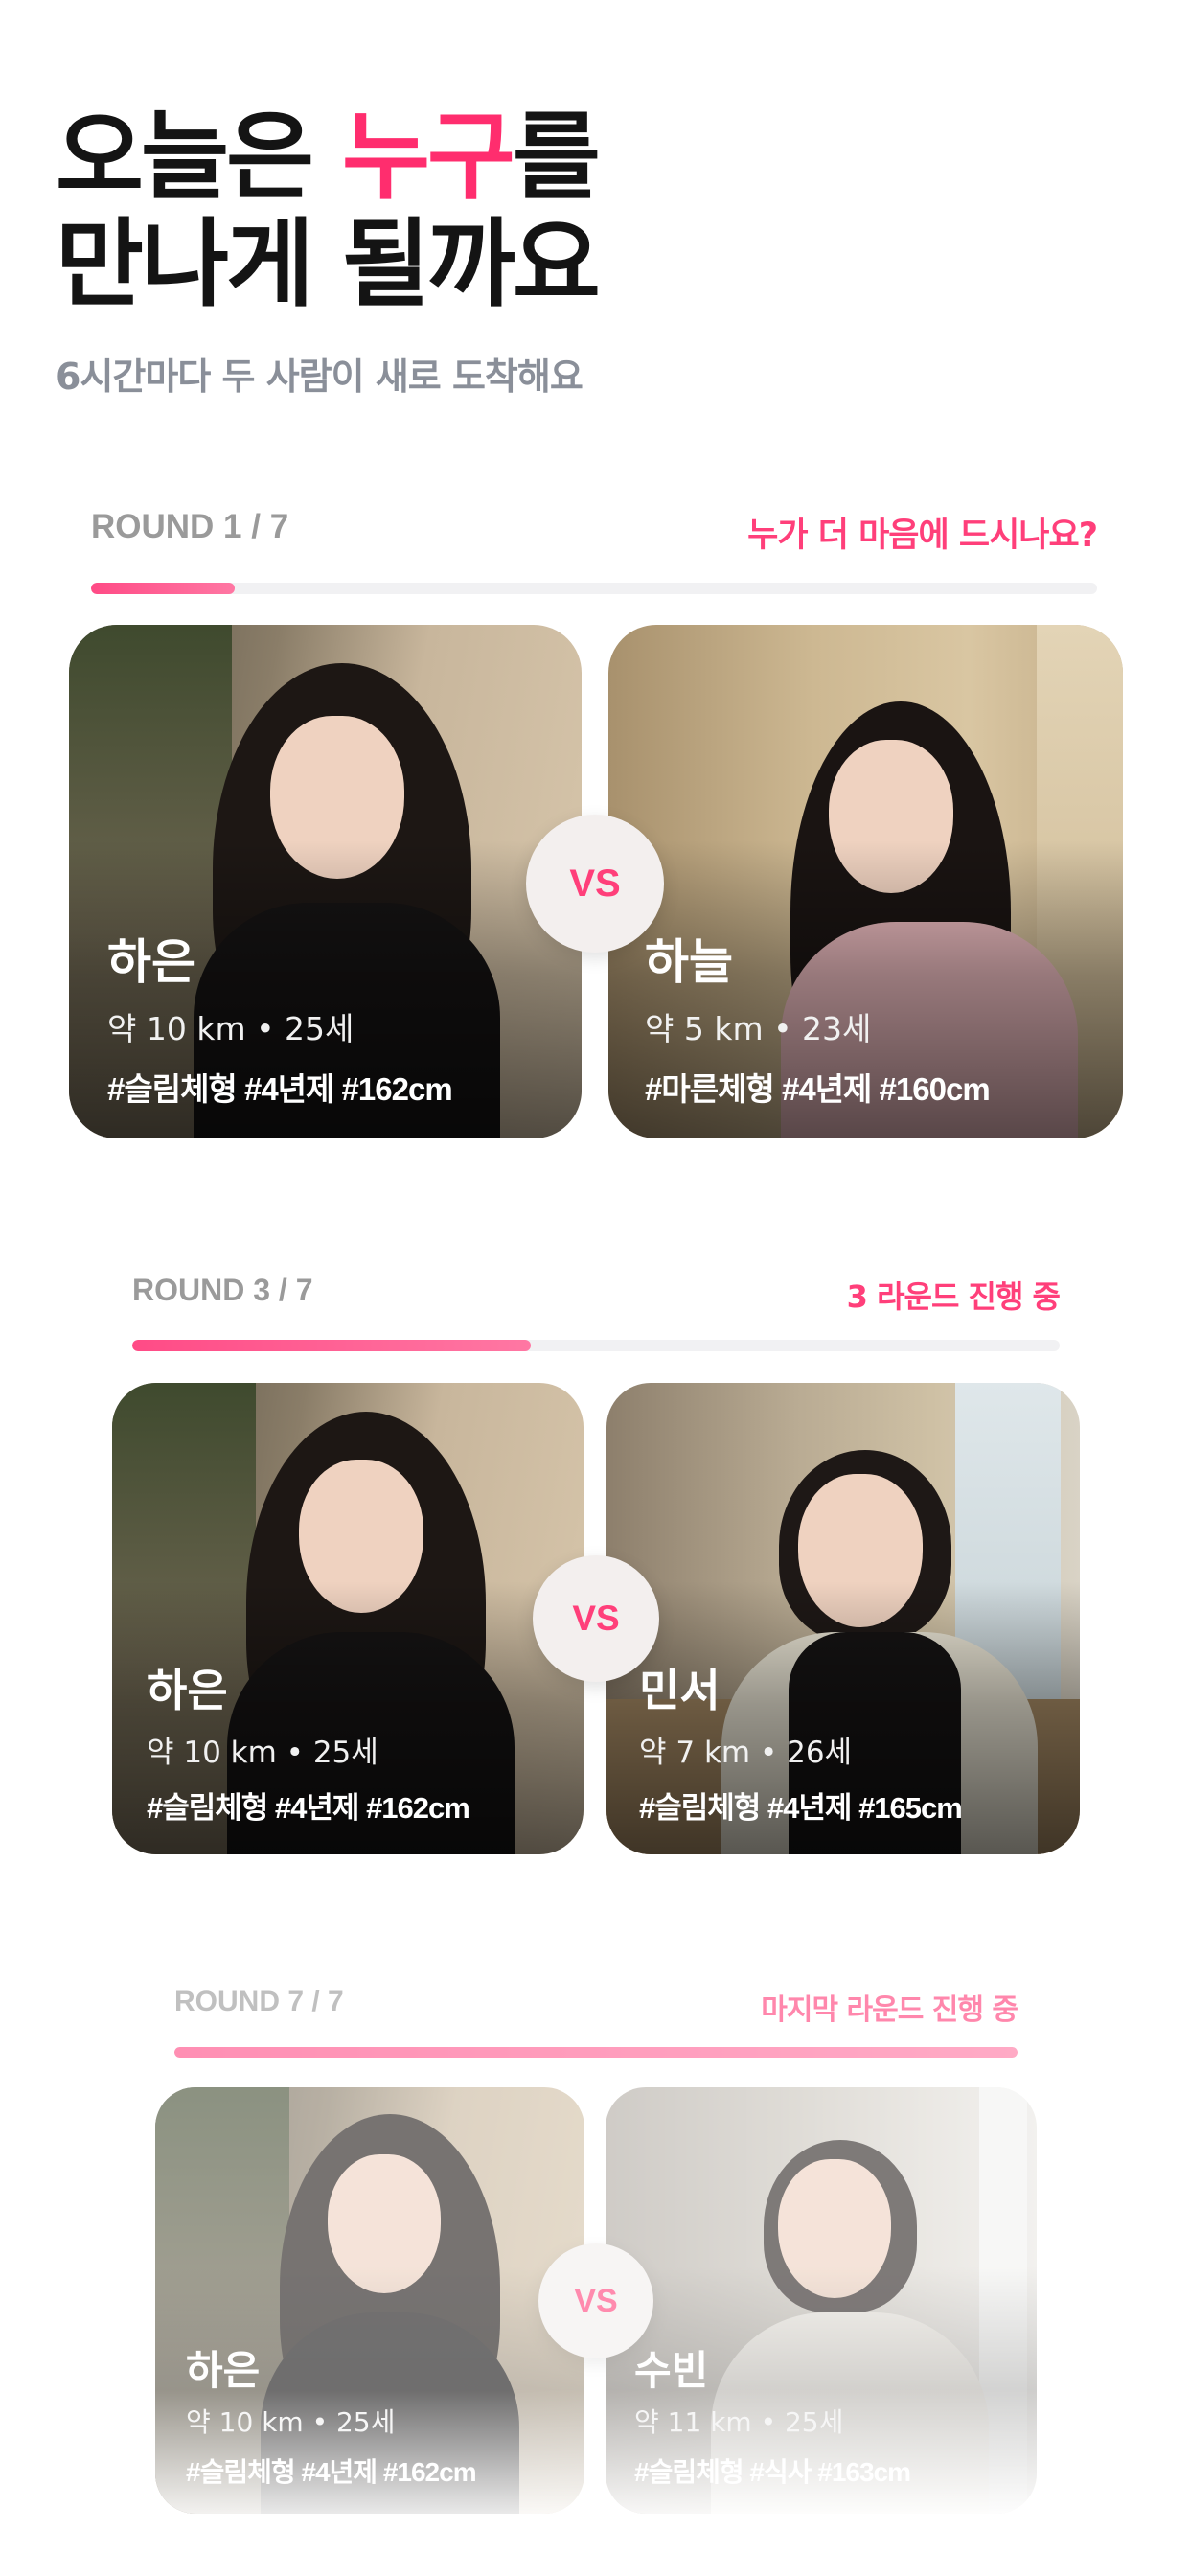  What do you see at coordinates (680, 1690) in the screenshot?
I see `profile-name: 민서` at bounding box center [680, 1690].